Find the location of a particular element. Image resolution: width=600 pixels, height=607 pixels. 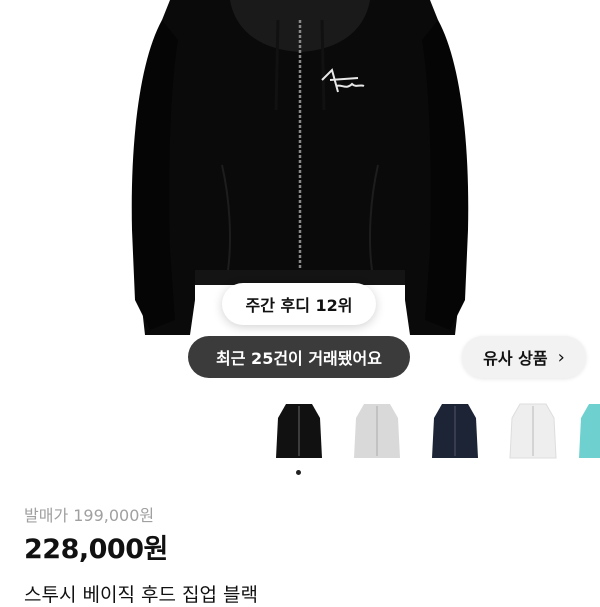

thumbnail-navy is located at coordinates (455, 431).